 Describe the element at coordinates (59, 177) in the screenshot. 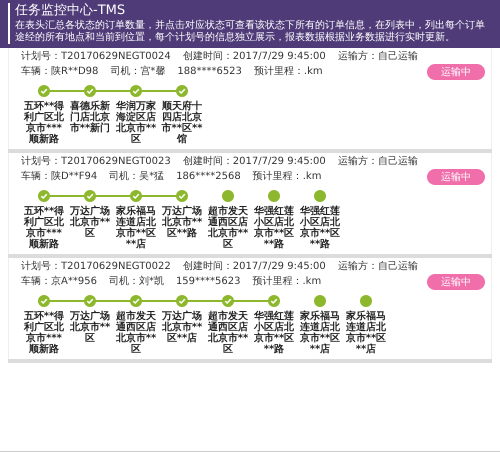

I see `plan-info-text: 车辆：陕D**F94` at that location.